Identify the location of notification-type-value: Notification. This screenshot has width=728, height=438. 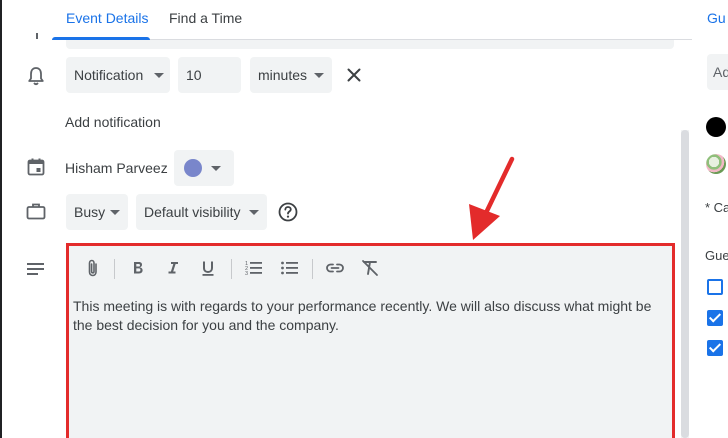
(109, 75).